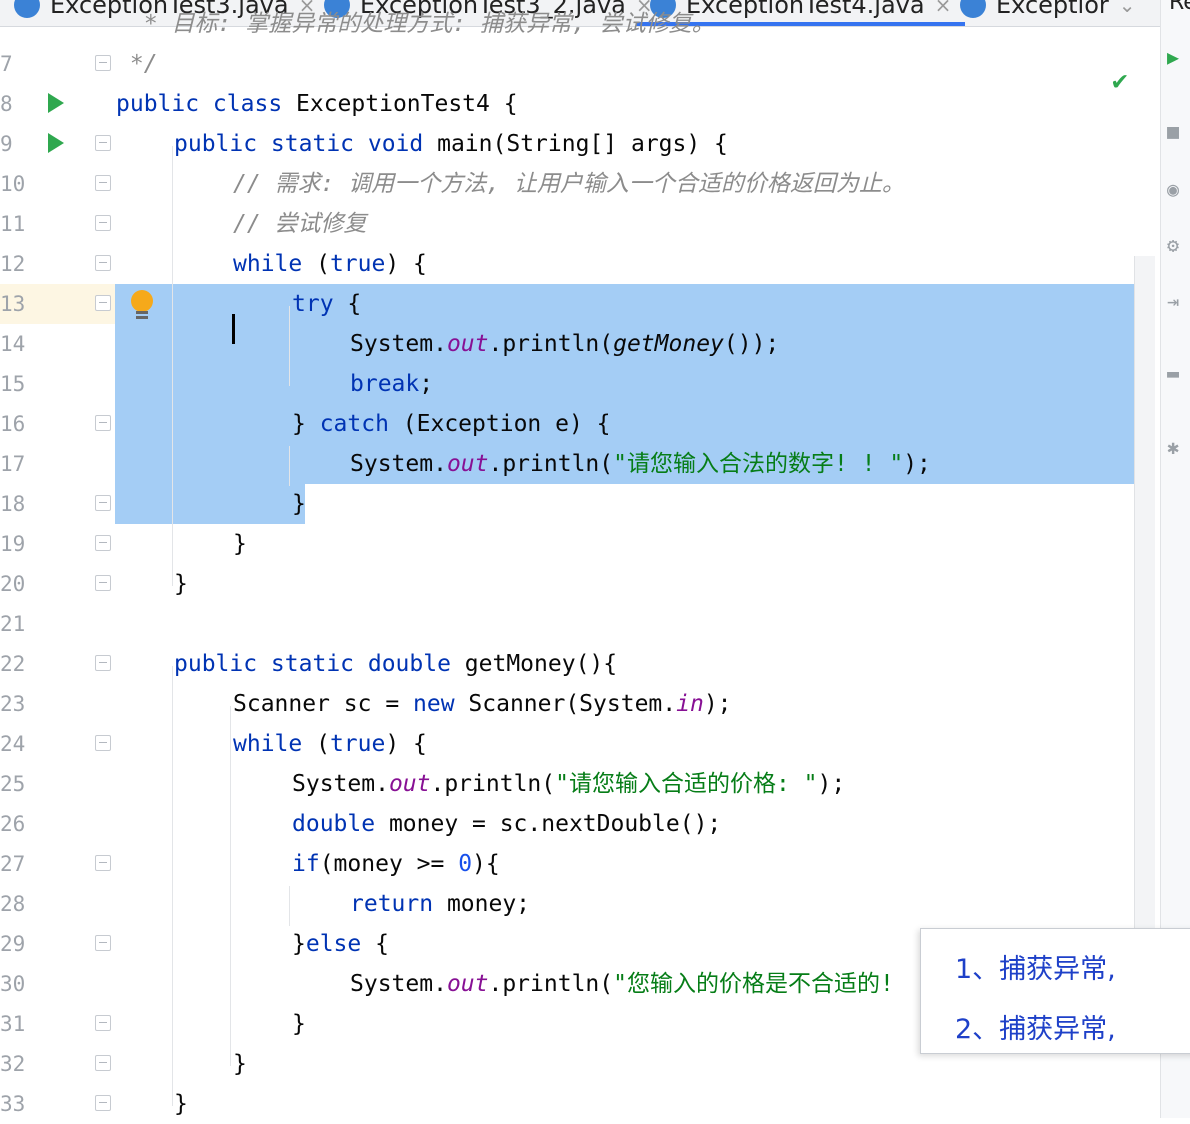 Image resolution: width=1190 pixels, height=1124 pixels. I want to click on line-number: 32, so click(13, 1064).